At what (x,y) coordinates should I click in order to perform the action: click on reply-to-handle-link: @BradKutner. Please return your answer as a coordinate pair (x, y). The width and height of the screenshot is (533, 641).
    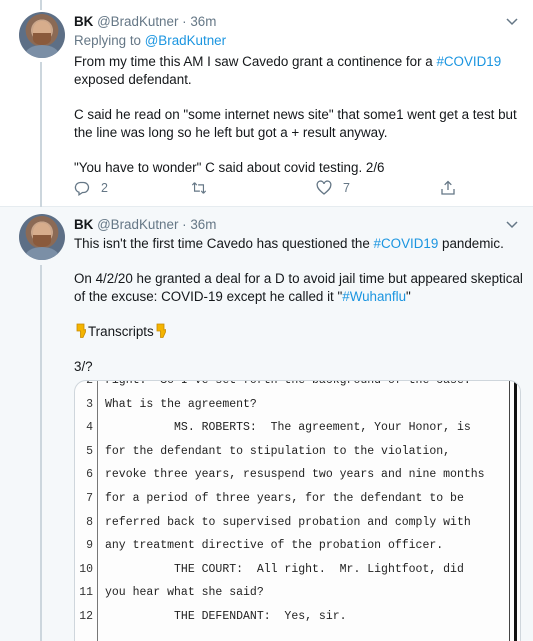
    Looking at the image, I should click on (185, 40).